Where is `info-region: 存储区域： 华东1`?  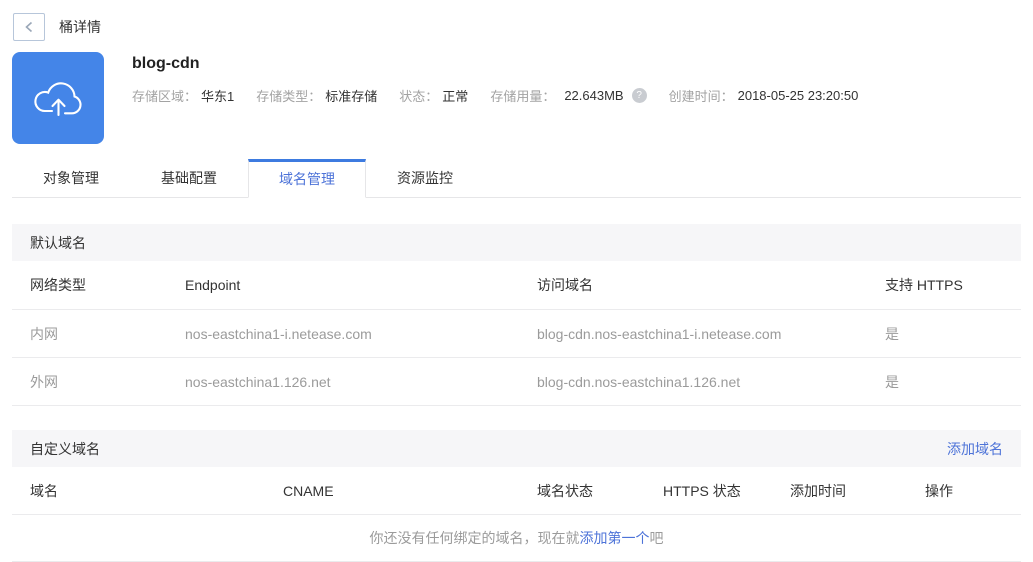
info-region: 存储区域： 华东1 is located at coordinates (183, 95).